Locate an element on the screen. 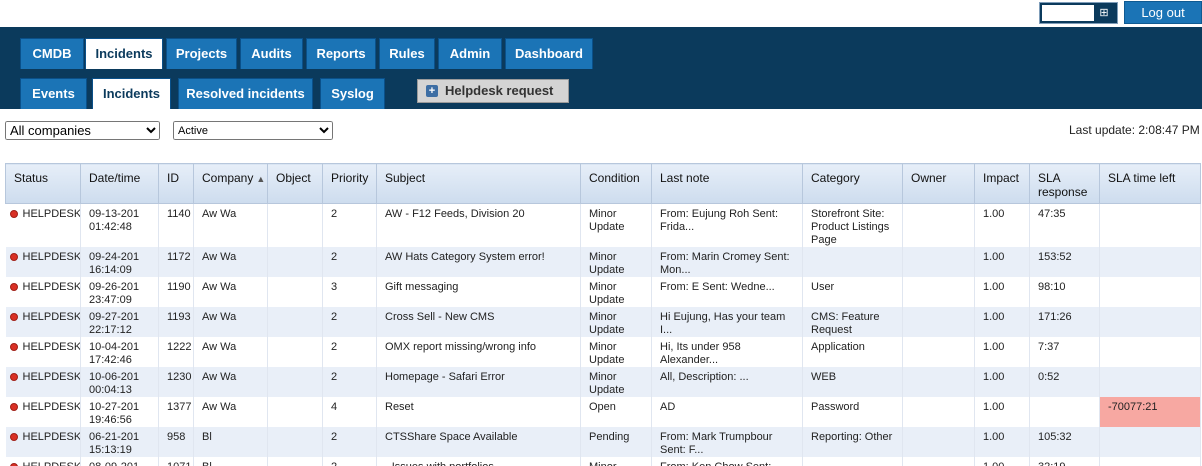  datetime-cell: 09-24-201 16:14:09 is located at coordinates (119, 262).